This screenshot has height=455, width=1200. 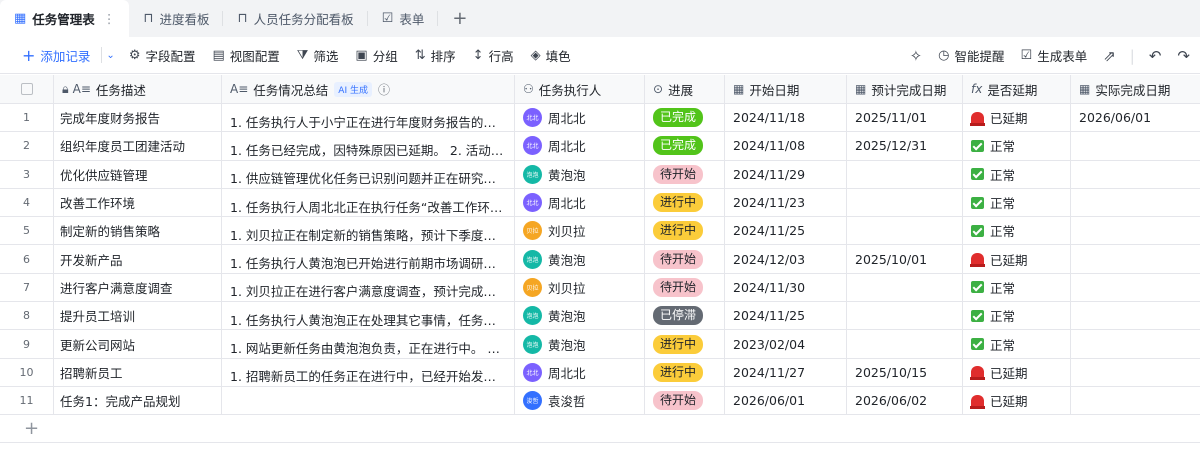 I want to click on column-header-planned-date: ▦ 预计完成日期, so click(x=905, y=89).